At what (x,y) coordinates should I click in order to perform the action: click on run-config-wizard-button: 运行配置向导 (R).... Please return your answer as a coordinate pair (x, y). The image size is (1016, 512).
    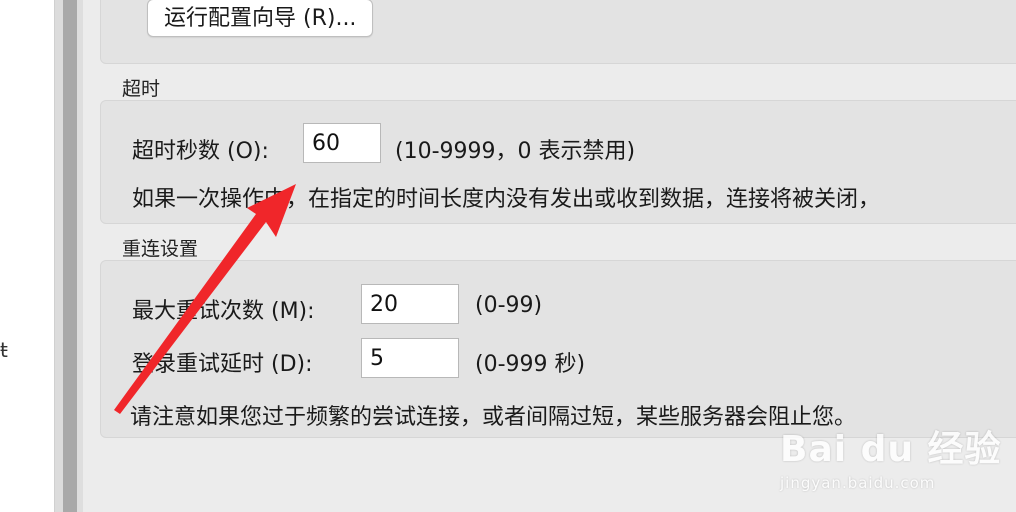
    Looking at the image, I should click on (260, 18).